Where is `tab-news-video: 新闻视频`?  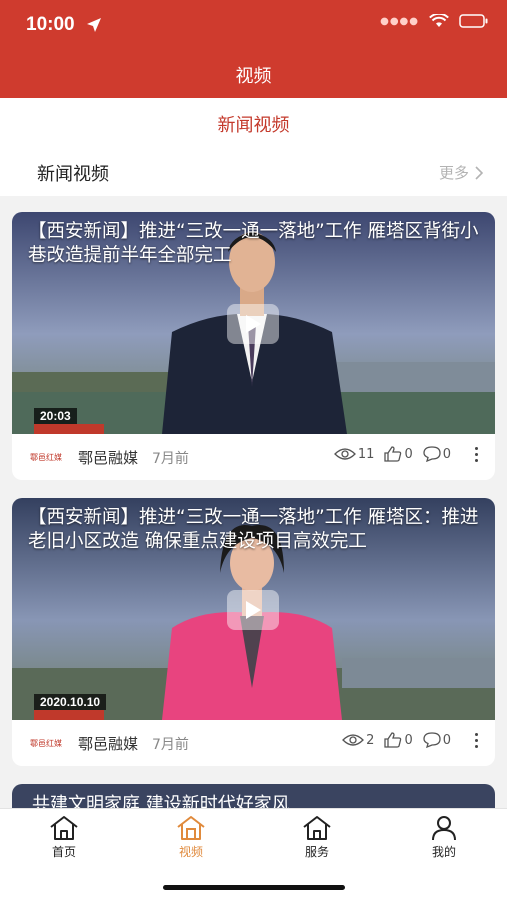 tab-news-video: 新闻视频 is located at coordinates (253, 124).